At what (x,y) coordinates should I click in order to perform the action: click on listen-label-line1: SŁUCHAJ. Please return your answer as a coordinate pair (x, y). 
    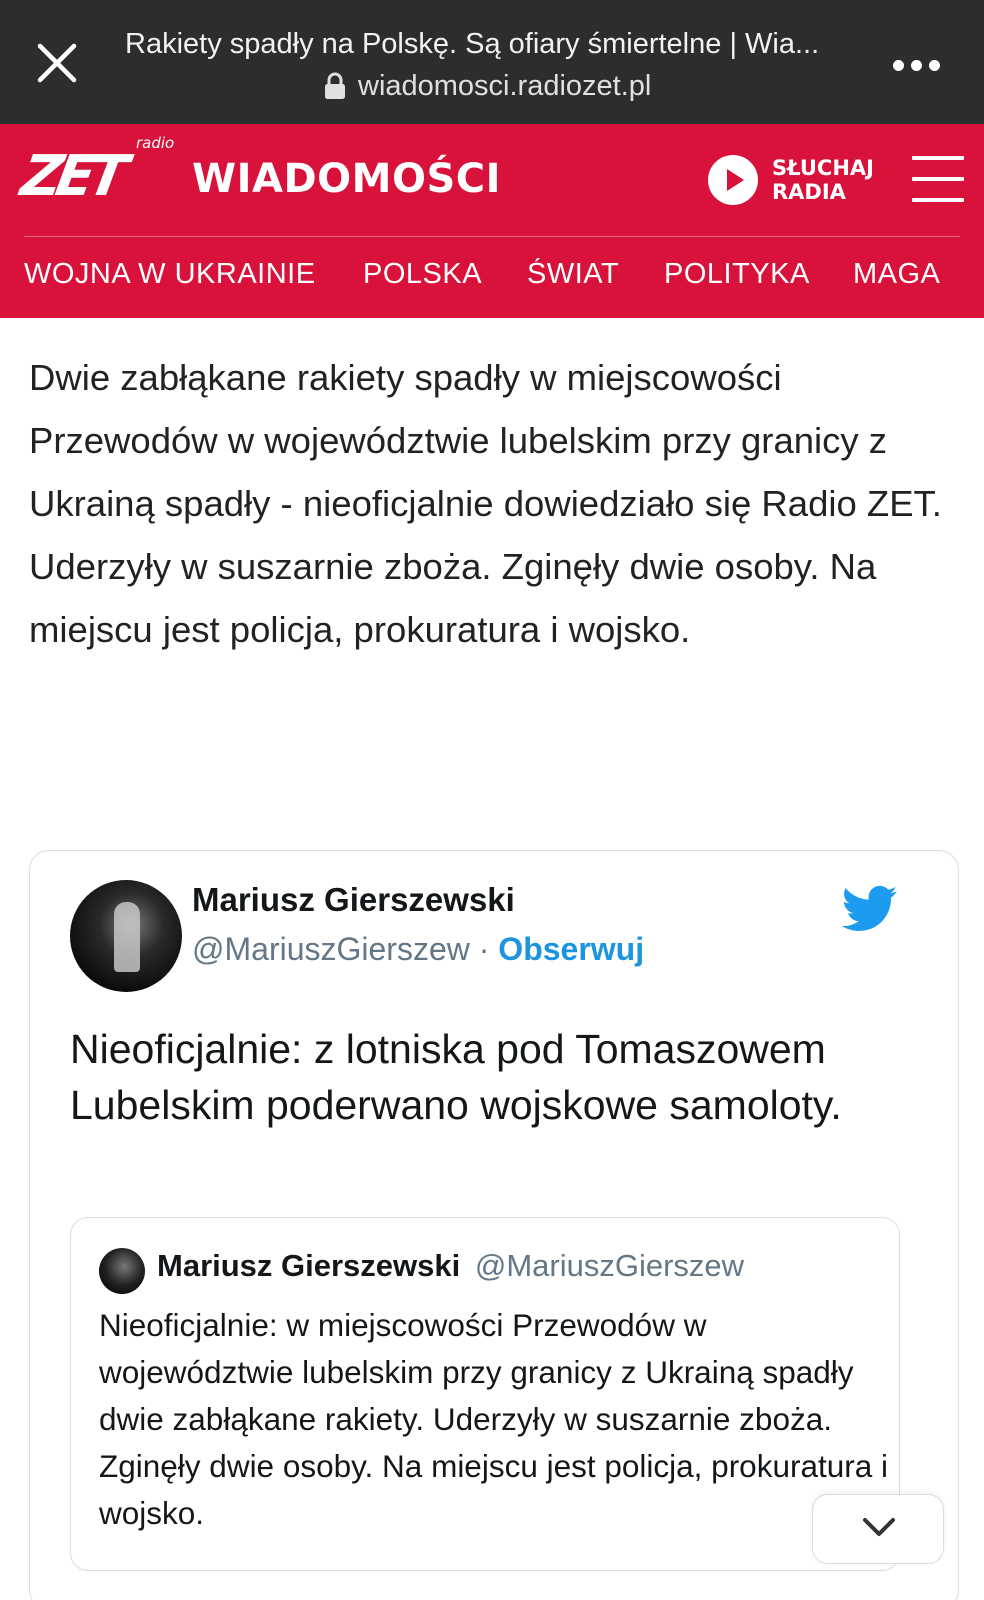
    Looking at the image, I should click on (823, 168).